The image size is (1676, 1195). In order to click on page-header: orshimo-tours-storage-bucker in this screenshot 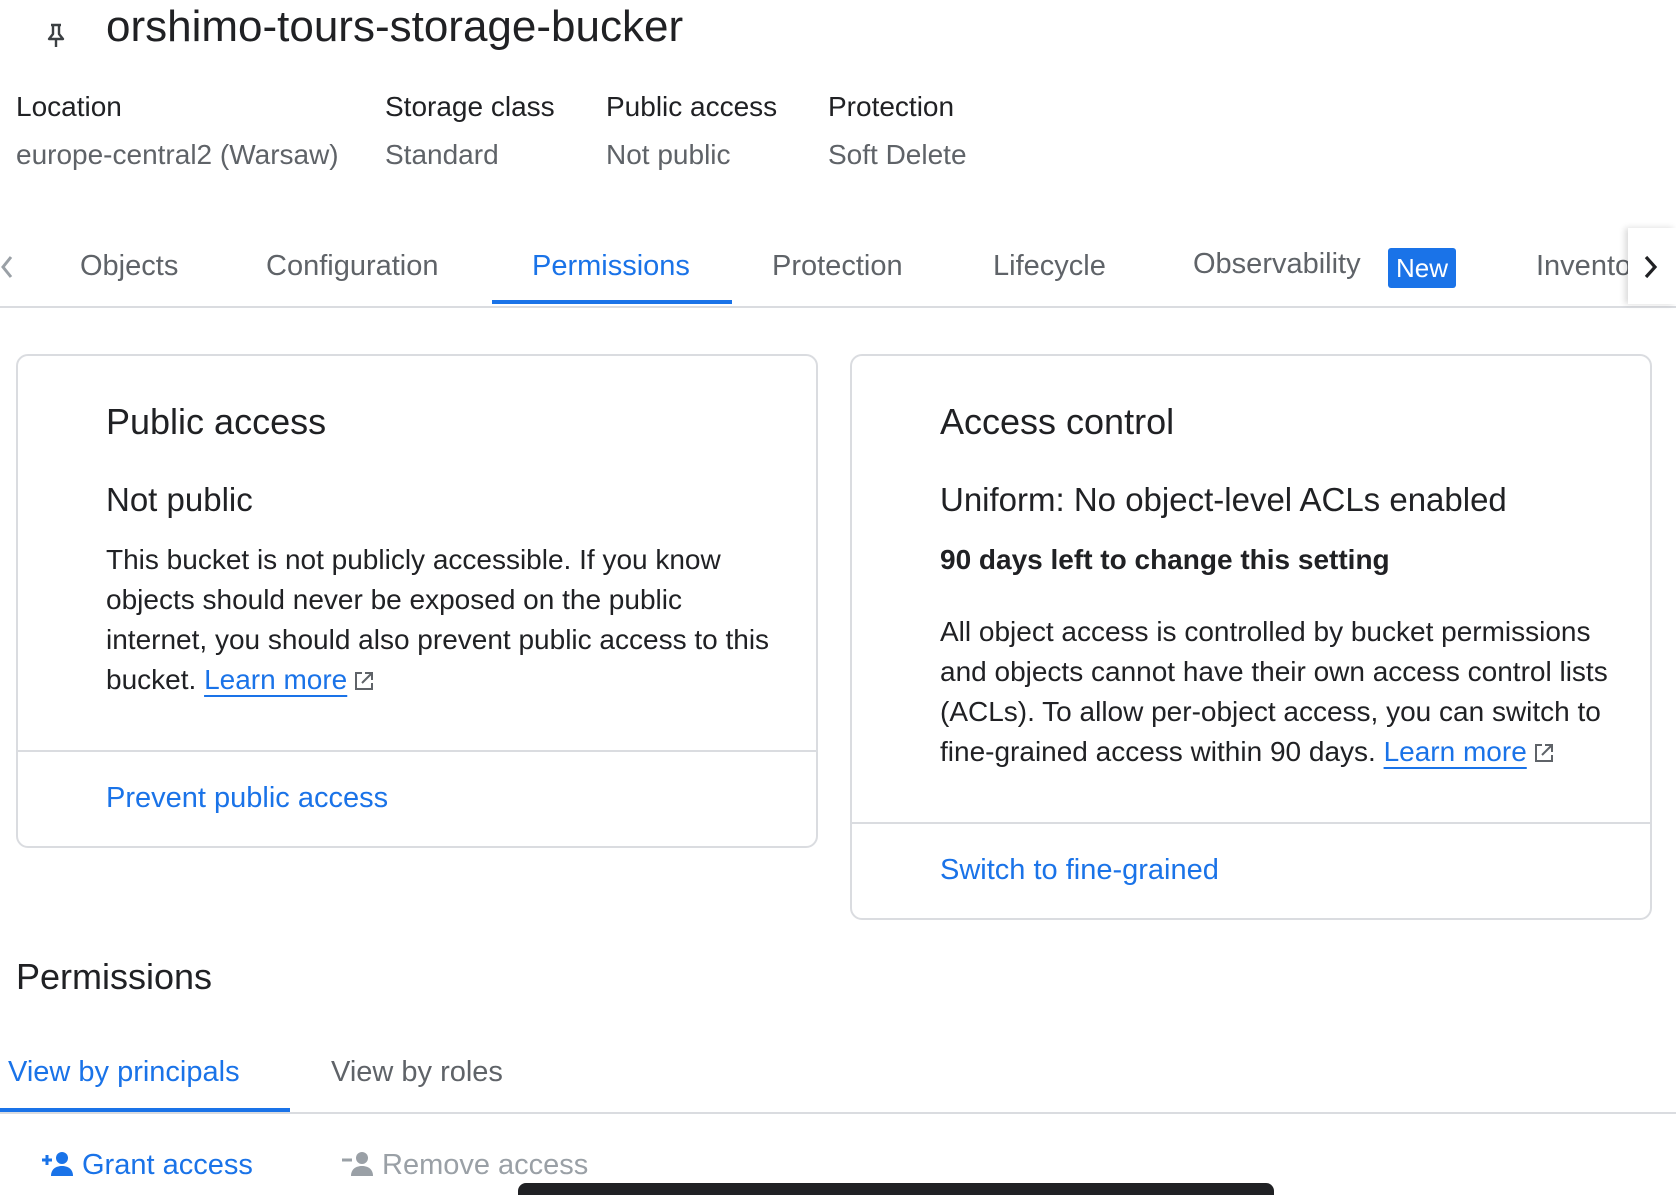, I will do `click(838, 30)`.